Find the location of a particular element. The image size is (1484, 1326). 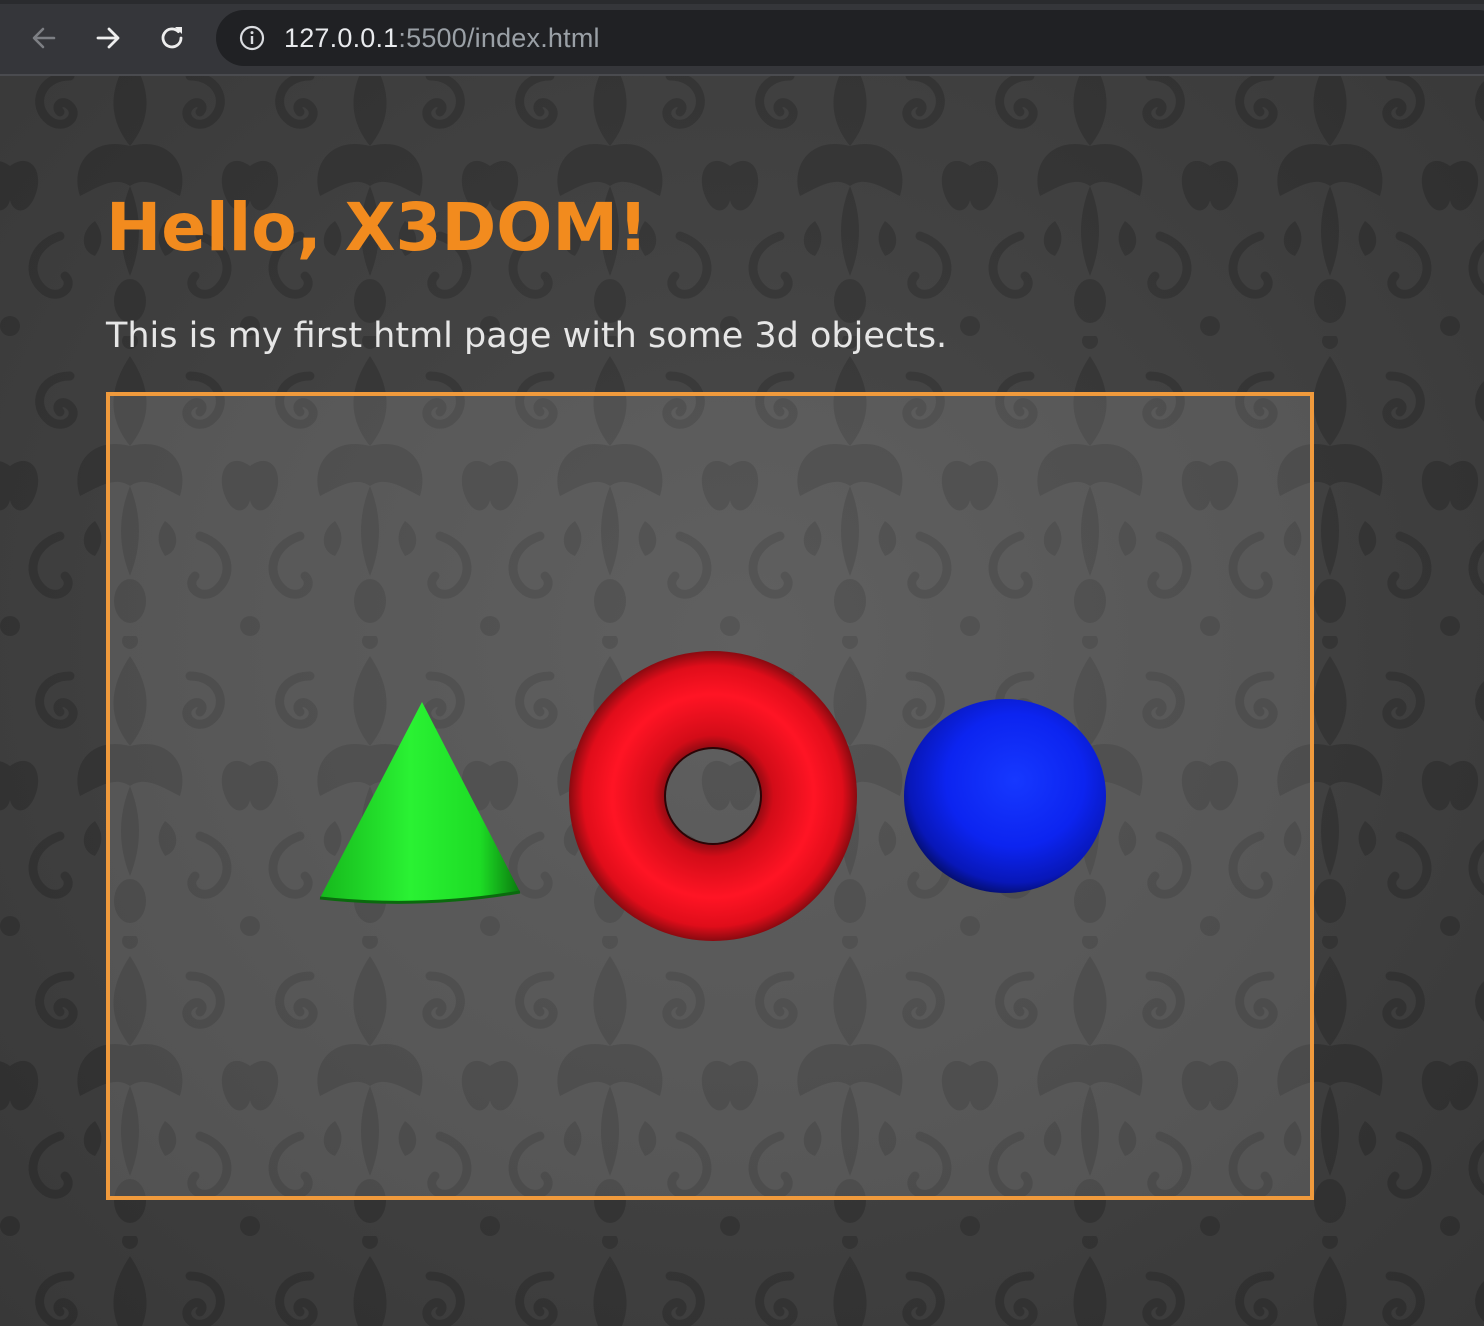

green-cone is located at coordinates (420, 803).